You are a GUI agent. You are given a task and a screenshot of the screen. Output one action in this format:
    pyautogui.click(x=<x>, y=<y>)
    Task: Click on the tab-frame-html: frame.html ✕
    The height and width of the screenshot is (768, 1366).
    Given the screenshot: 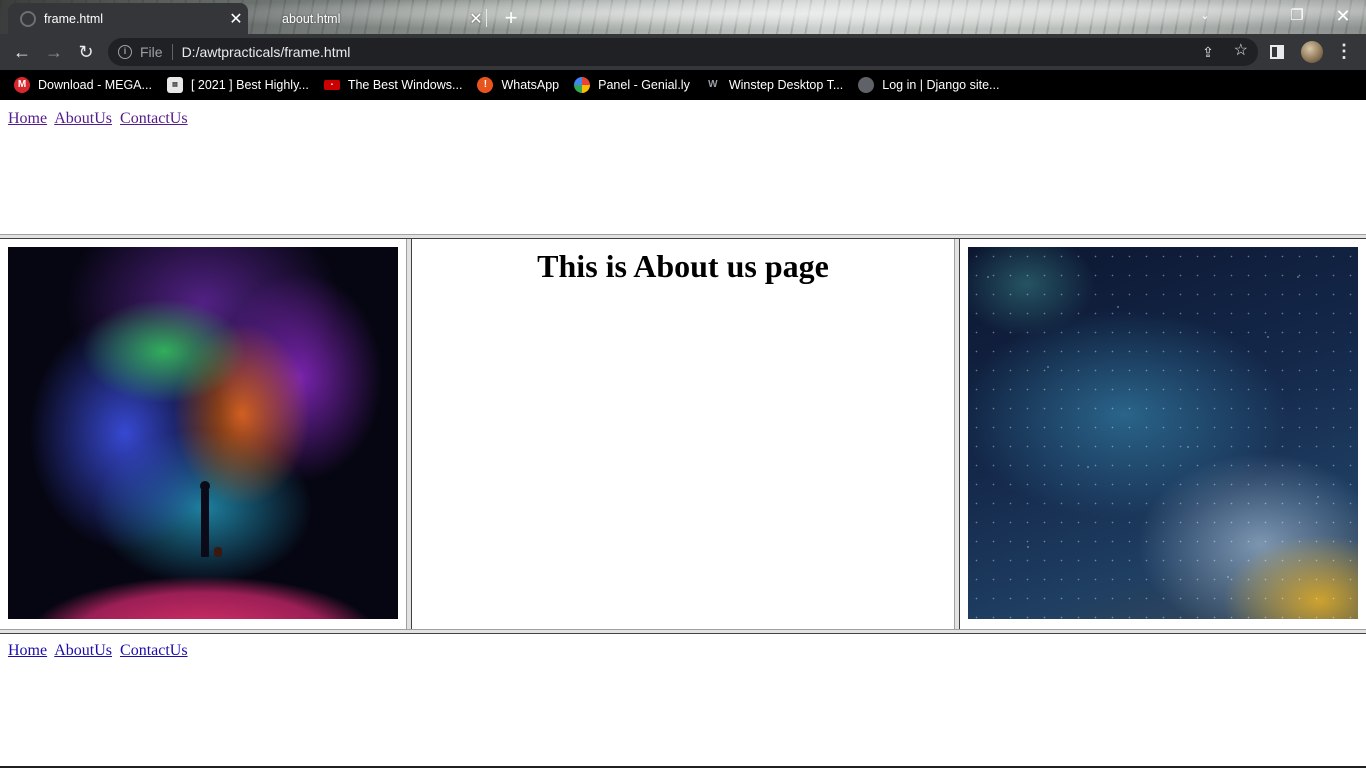 What is the action you would take?
    pyautogui.click(x=128, y=18)
    